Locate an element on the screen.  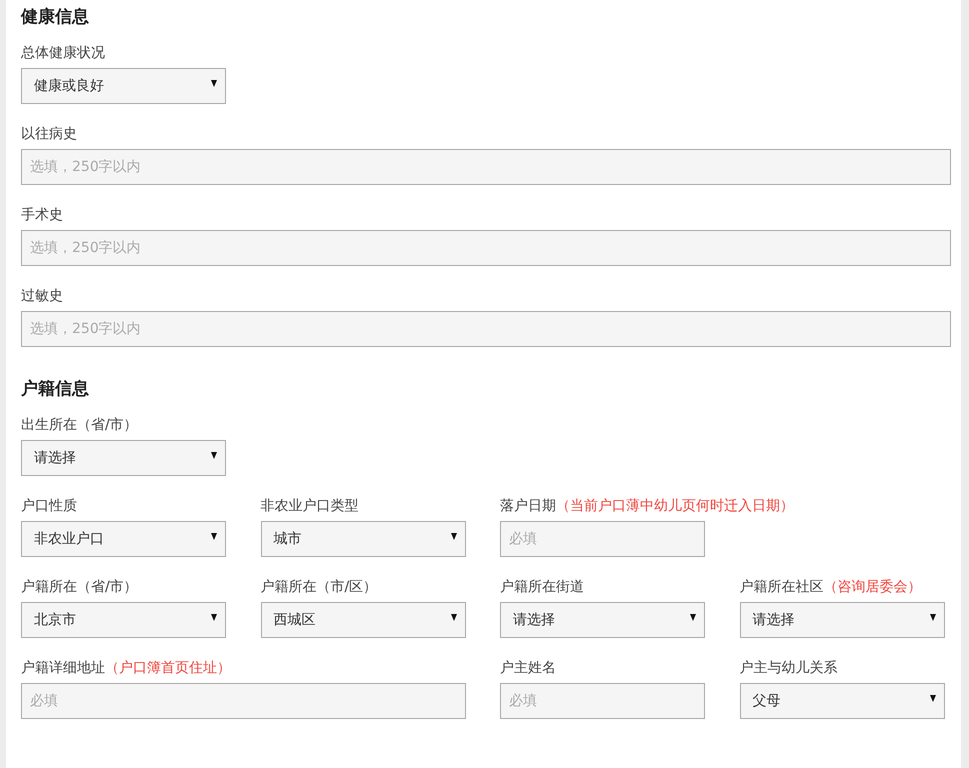
section-title: 户籍信息 is located at coordinates (55, 389).